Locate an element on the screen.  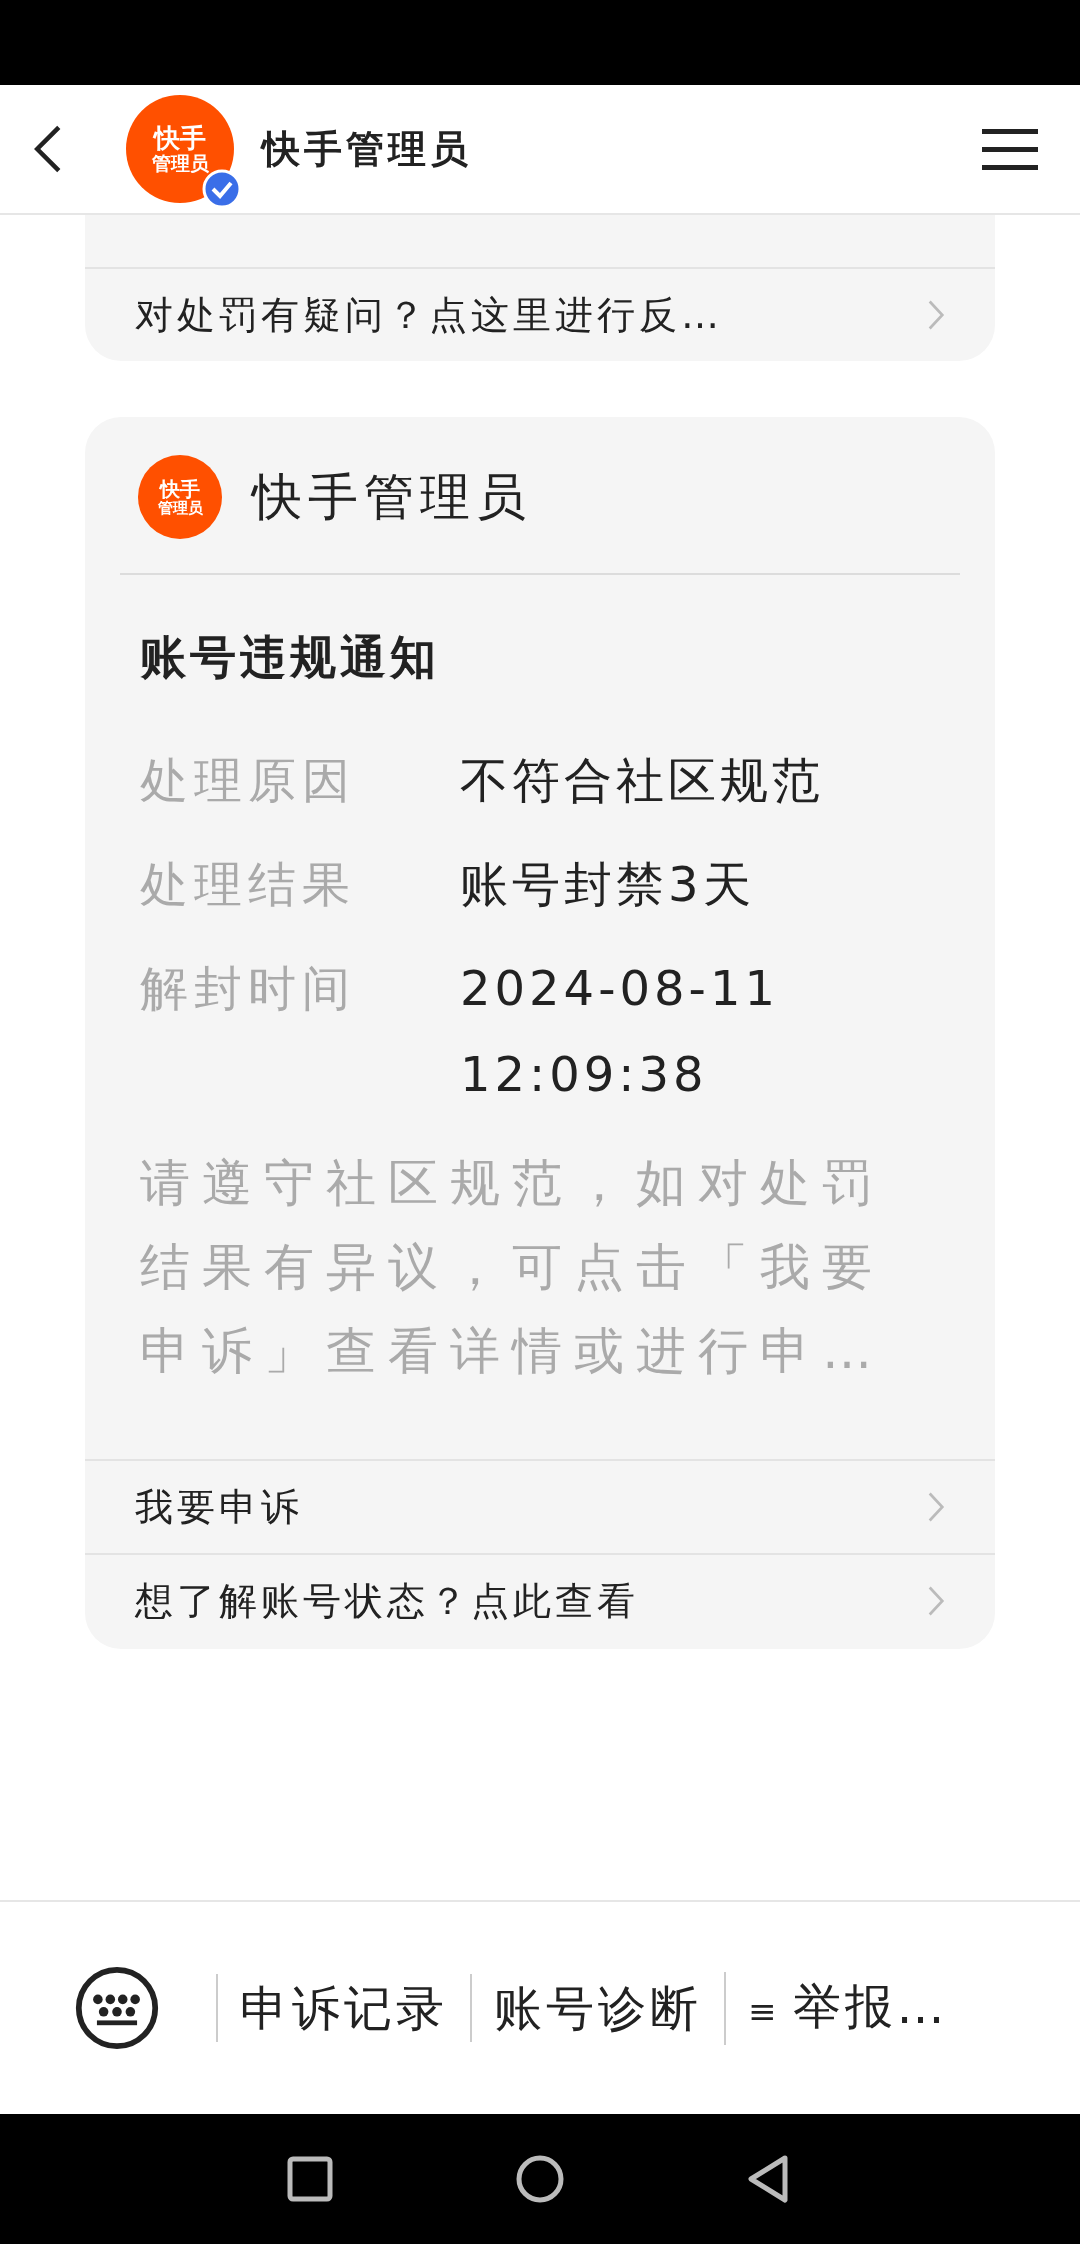
home-icon is located at coordinates (540, 2179).